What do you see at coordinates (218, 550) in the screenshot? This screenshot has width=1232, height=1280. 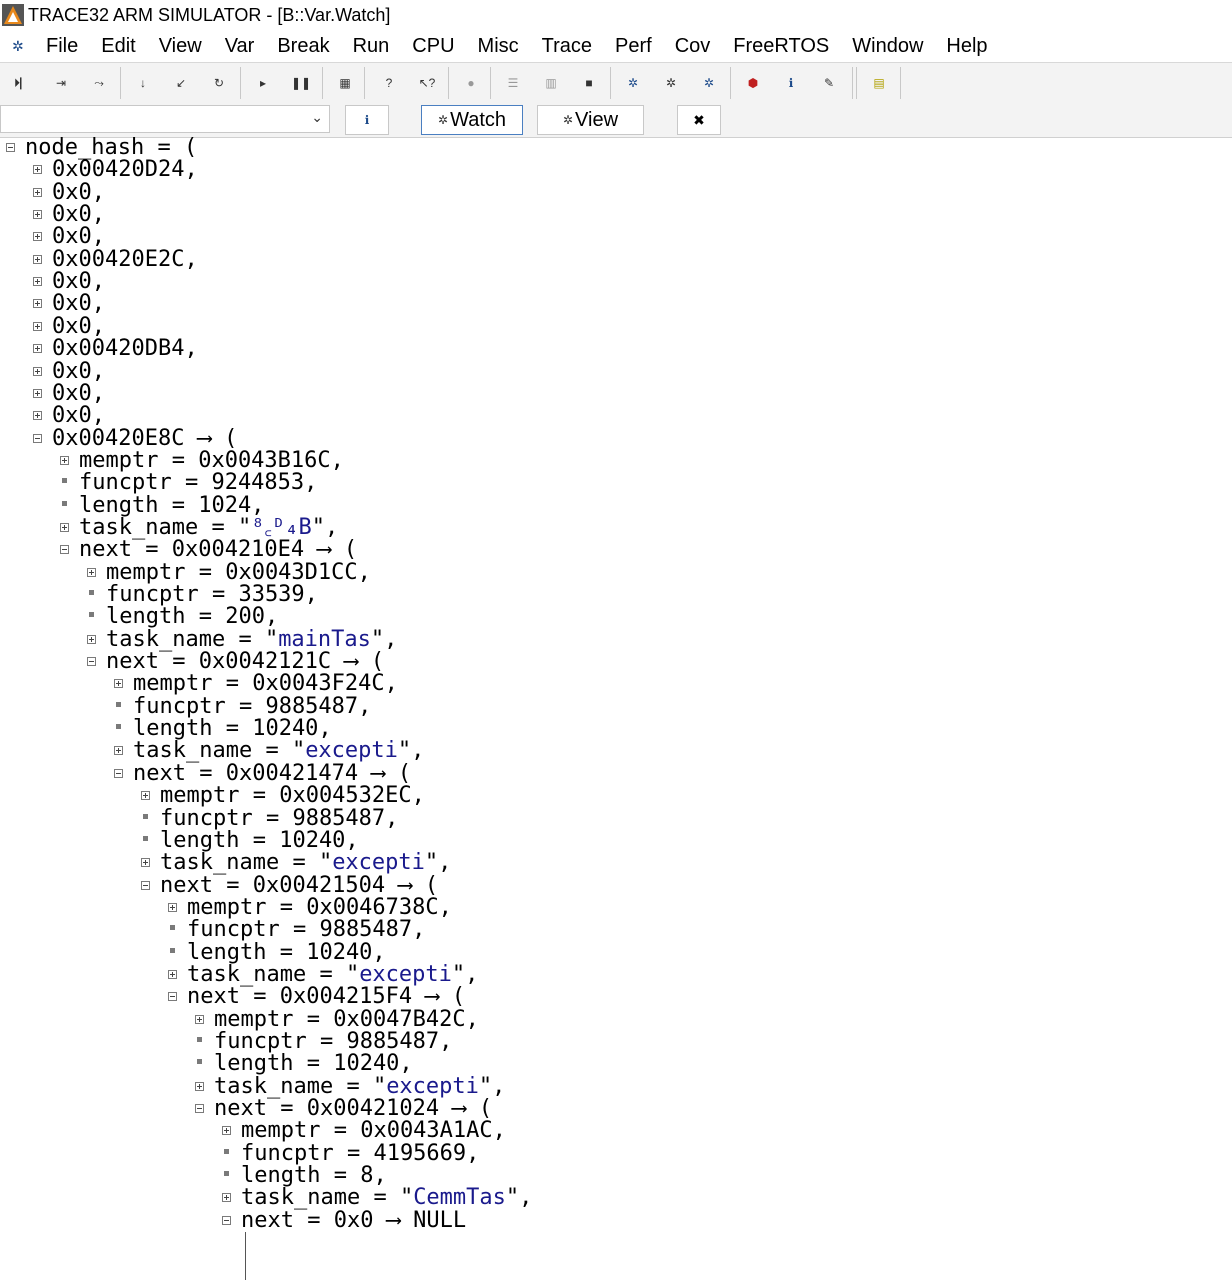 I see `tree-row: next = 0x004210E4 ⟶ (` at bounding box center [218, 550].